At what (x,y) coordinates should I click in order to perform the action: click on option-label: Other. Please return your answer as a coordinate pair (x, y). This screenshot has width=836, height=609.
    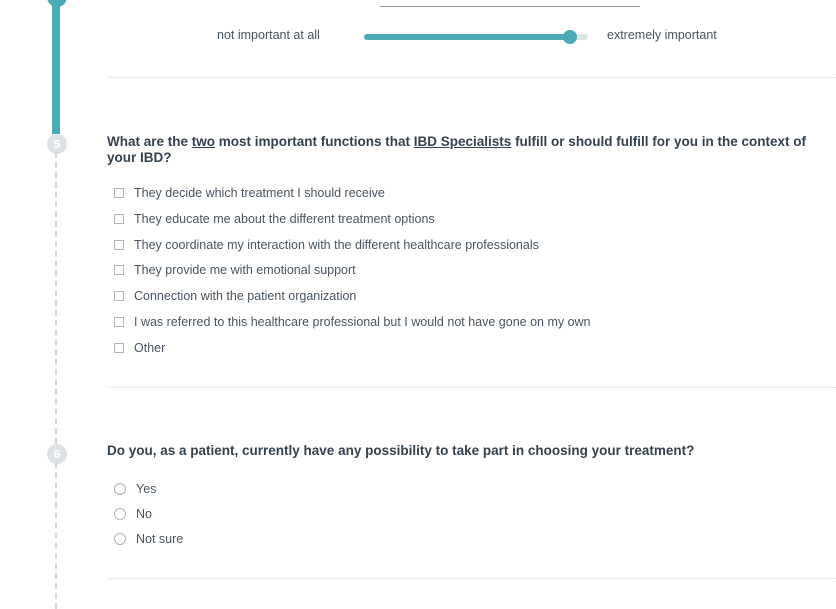
    Looking at the image, I should click on (150, 348).